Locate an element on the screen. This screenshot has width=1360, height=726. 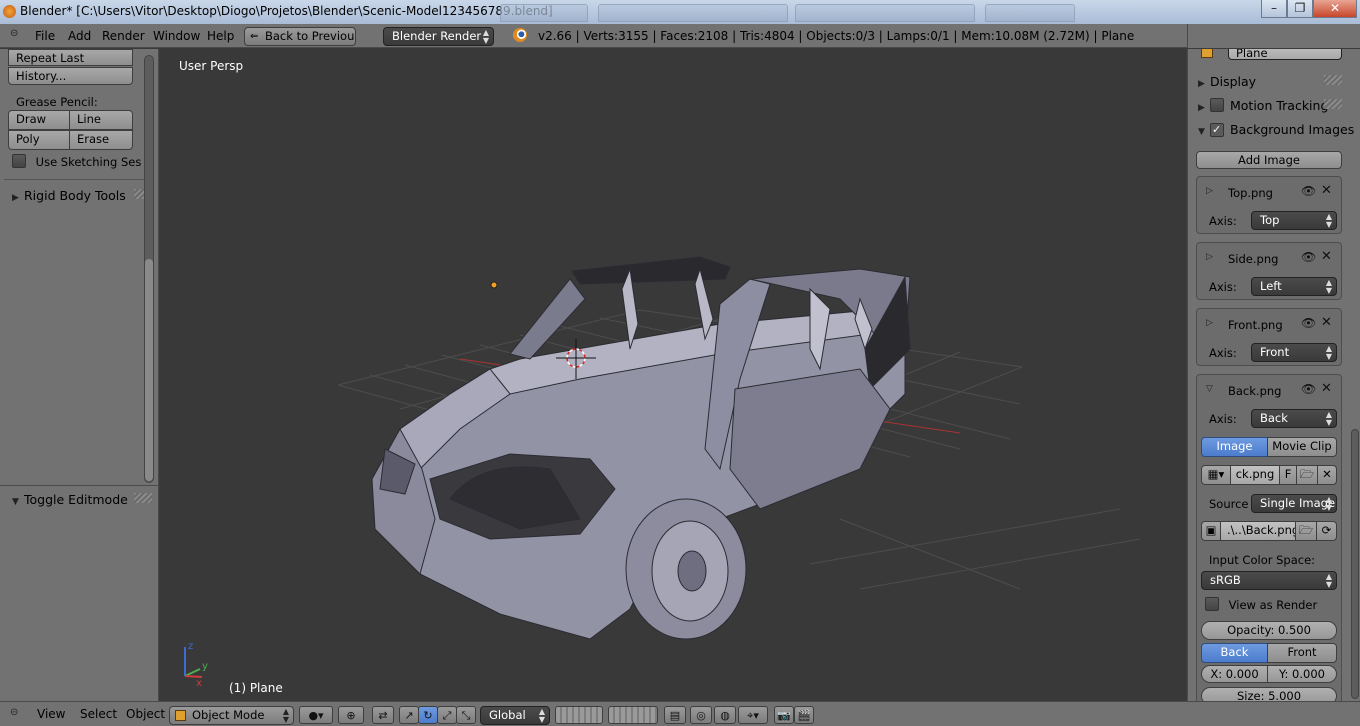
object-name-field: Plane is located at coordinates (1285, 54).